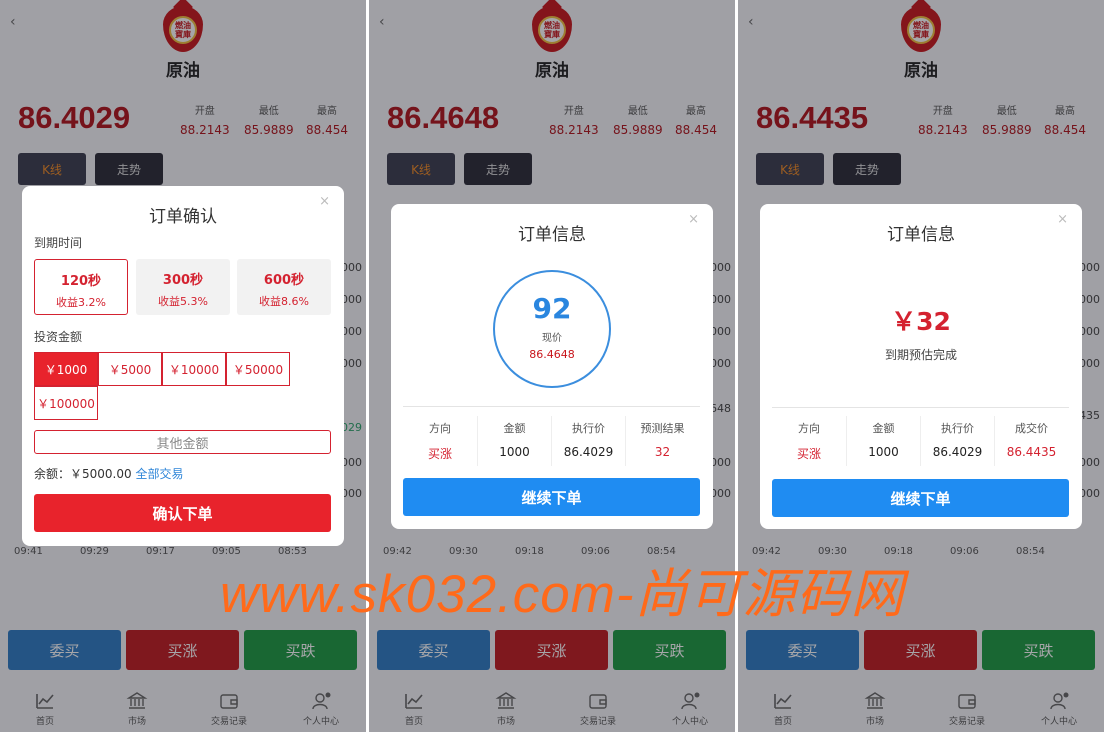 This screenshot has height=732, width=1105. I want to click on summary-header: 预测结果, so click(662, 428).